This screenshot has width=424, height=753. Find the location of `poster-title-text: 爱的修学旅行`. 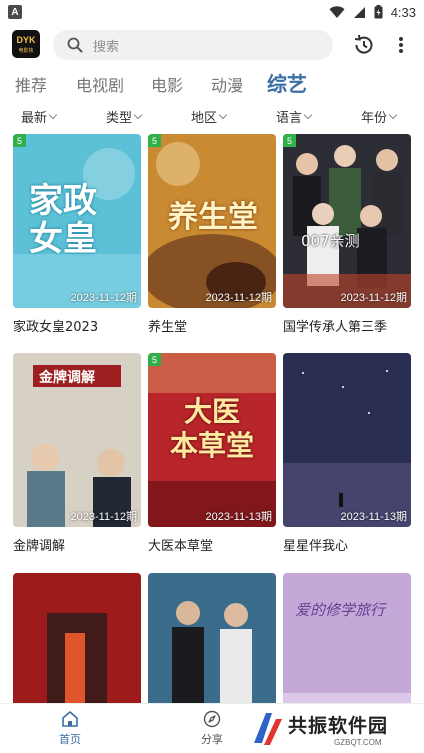

poster-title-text: 爱的修学旅行 is located at coordinates (340, 610).